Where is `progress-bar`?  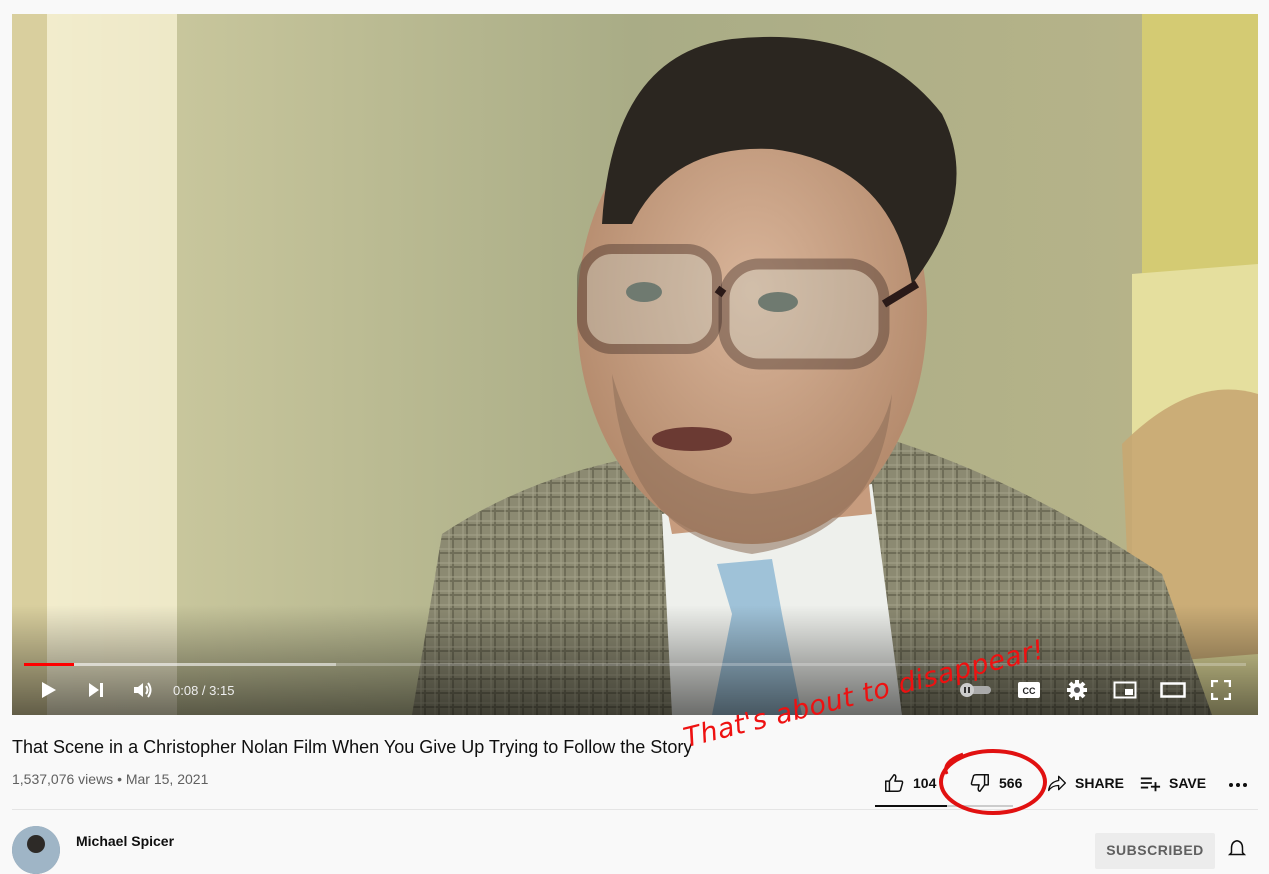
progress-bar is located at coordinates (635, 664).